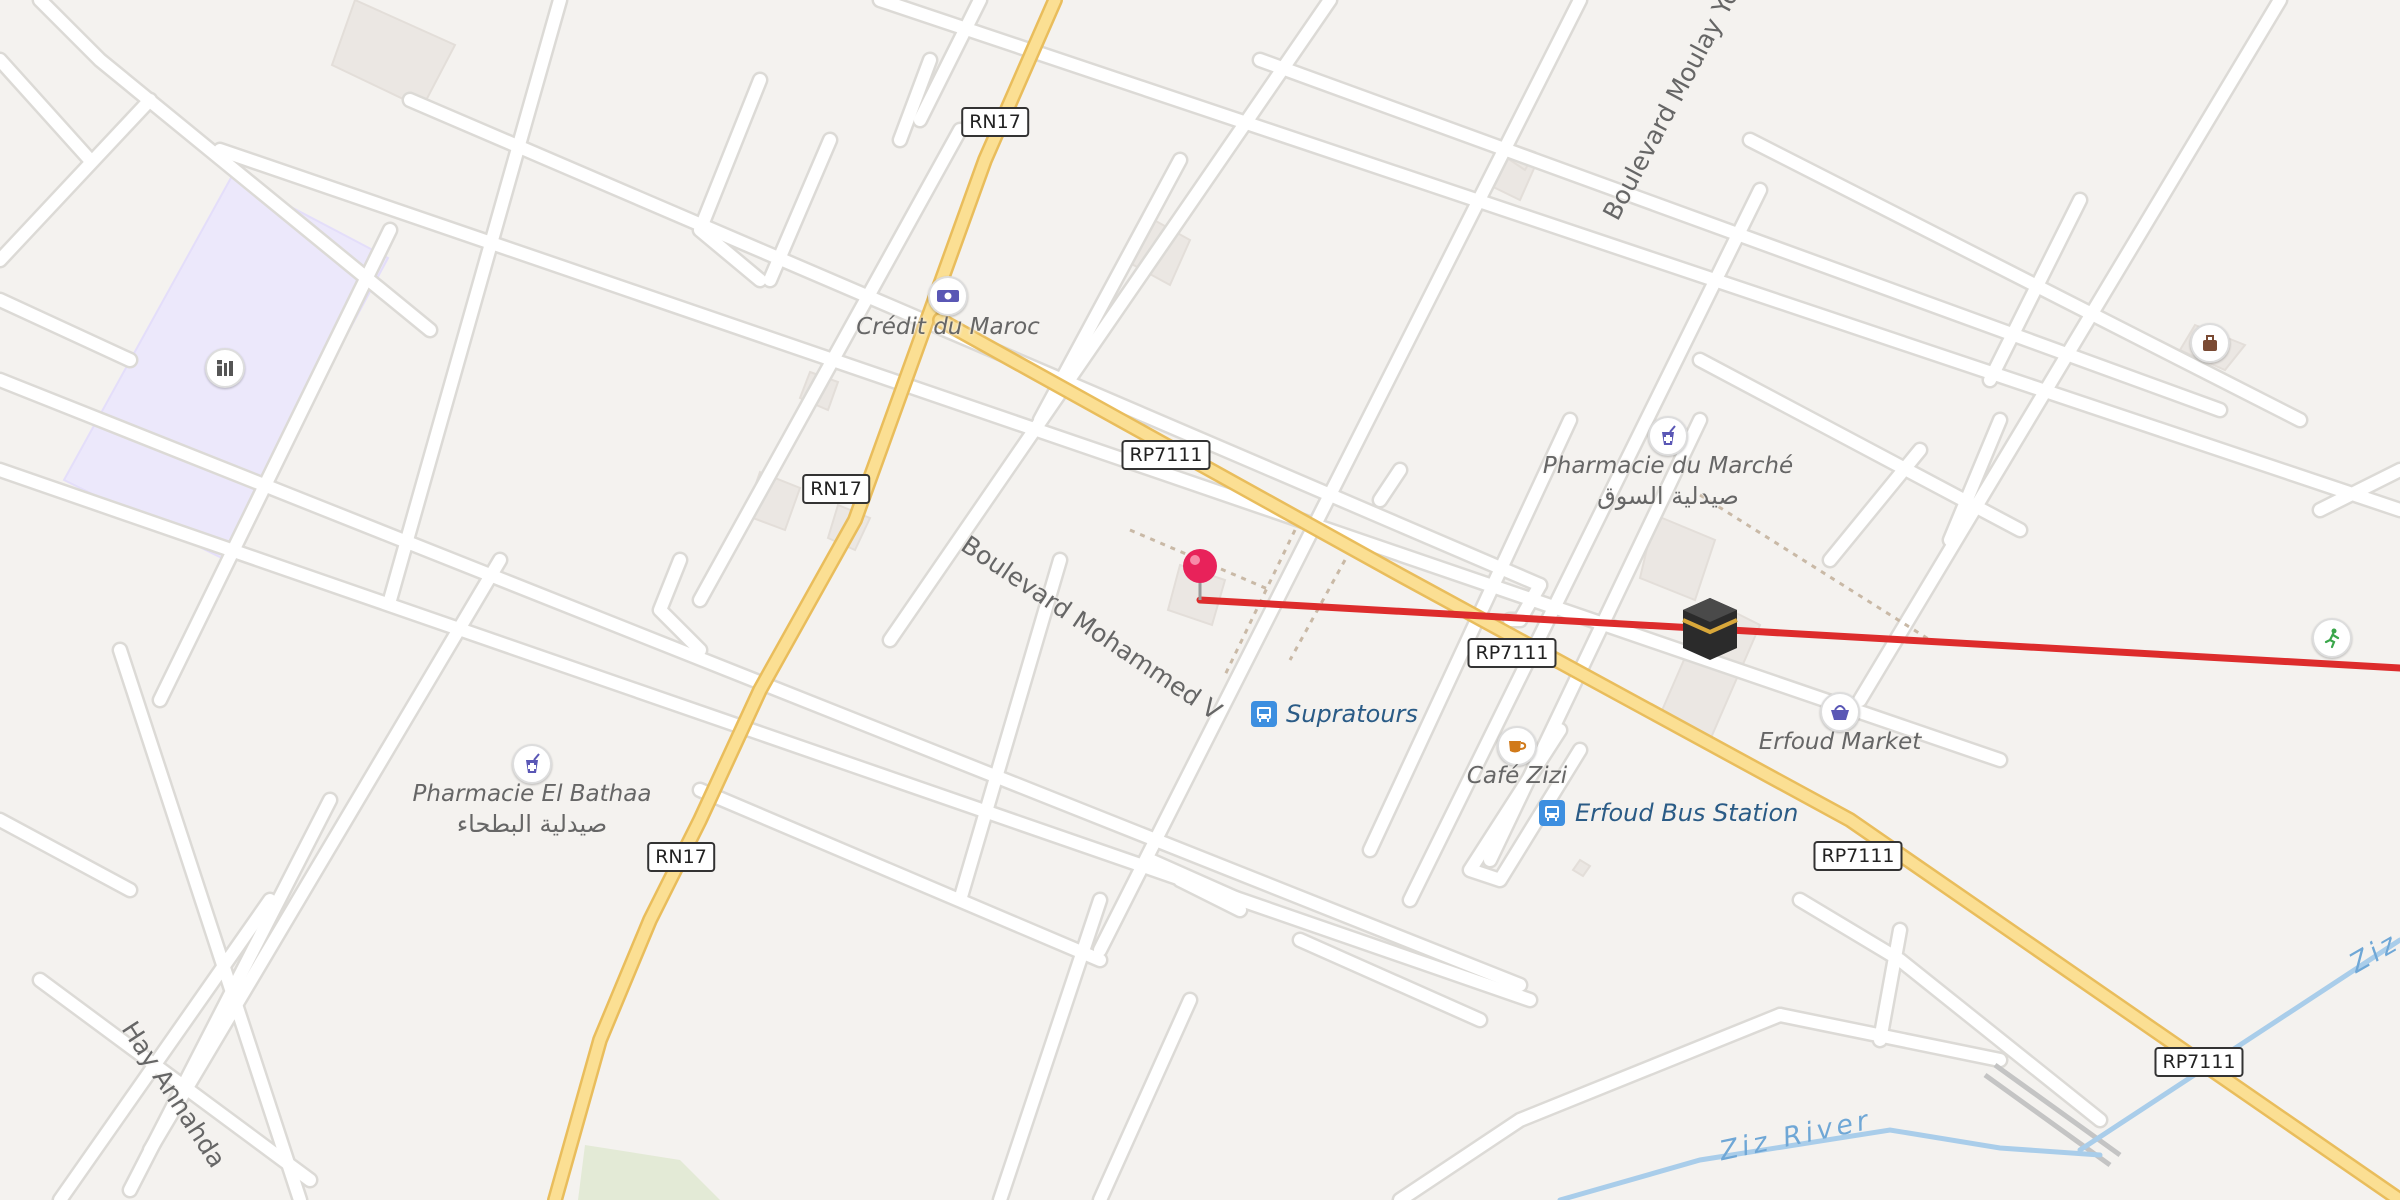 Image resolution: width=2400 pixels, height=1200 pixels. Describe the element at coordinates (2332, 638) in the screenshot. I see `sport-icon` at that location.